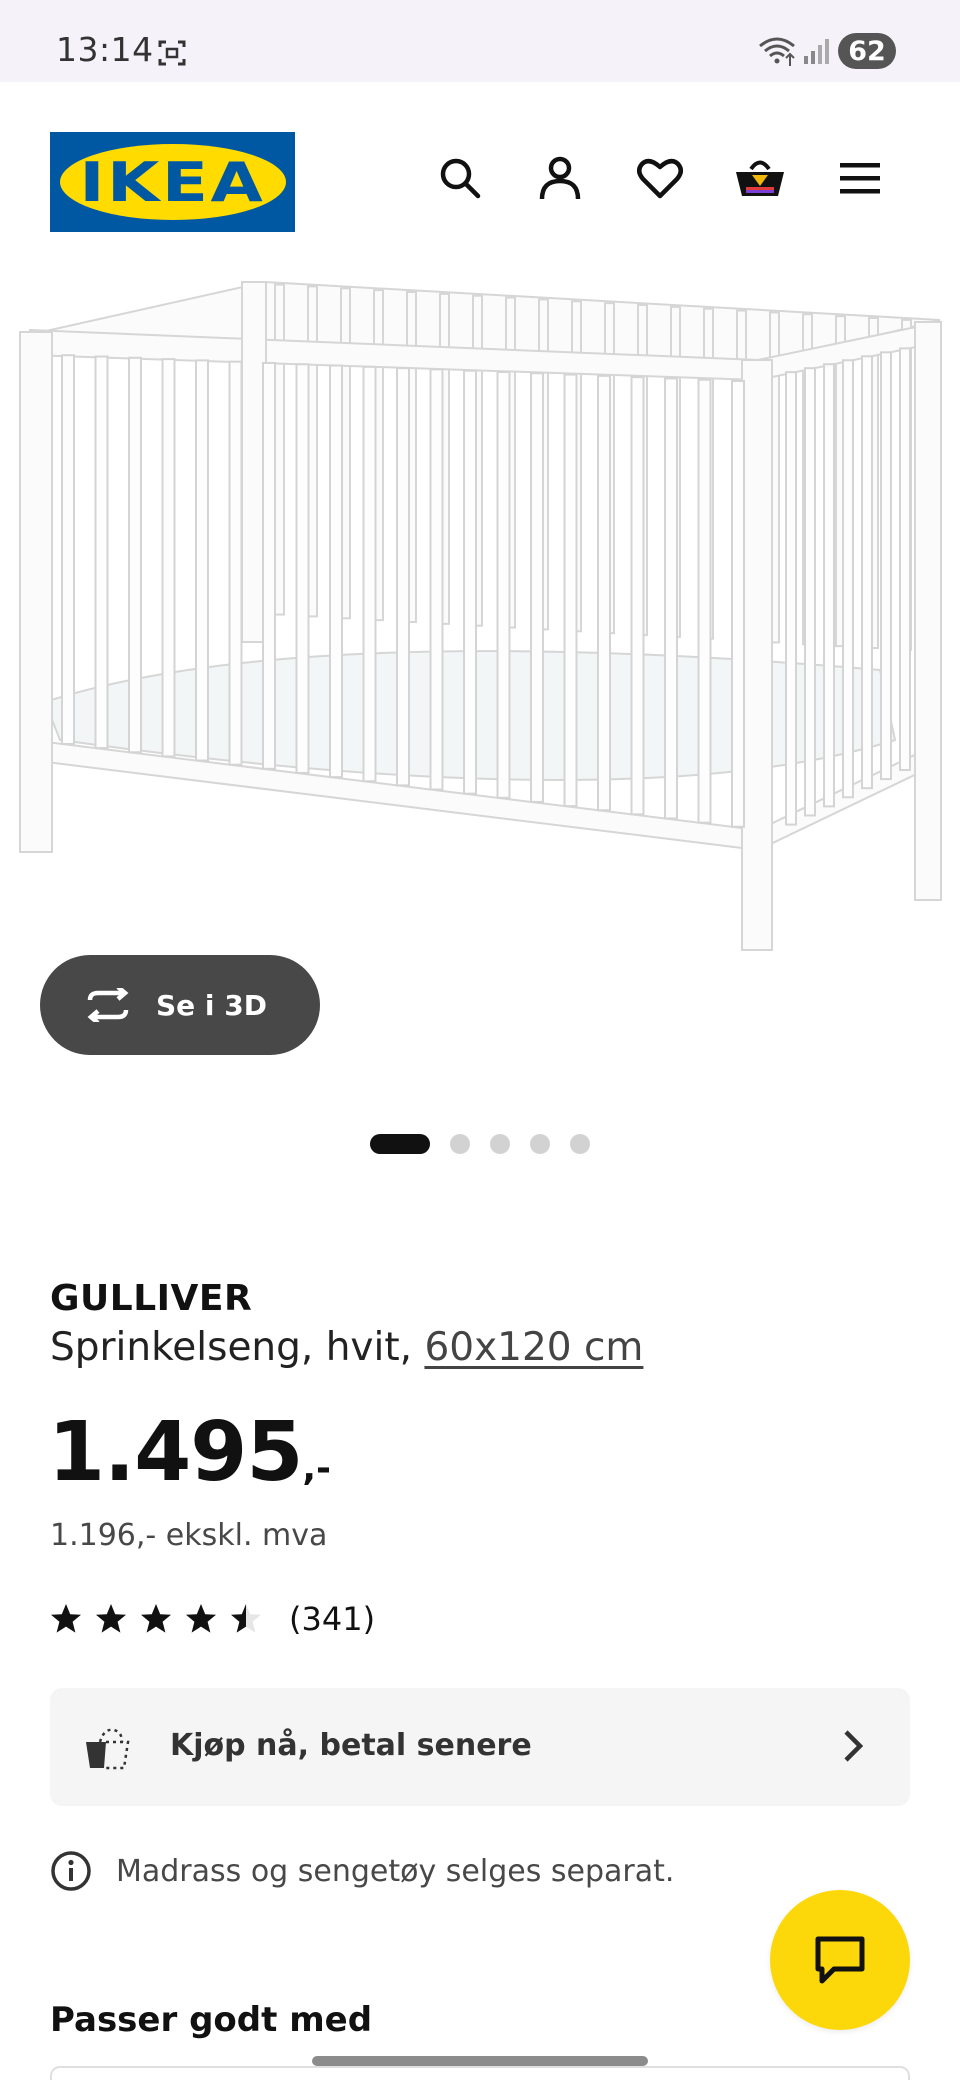 The image size is (960, 2080). I want to click on crib-back-bar, so click(279, 449).